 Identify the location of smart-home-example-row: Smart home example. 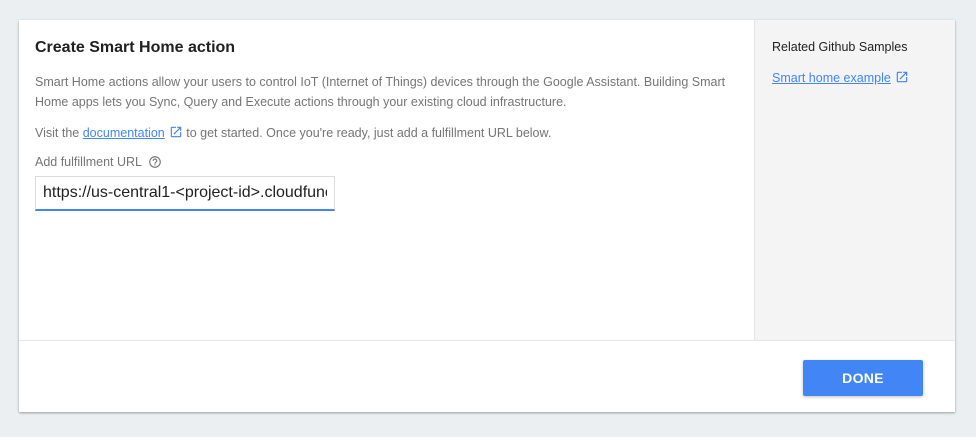
(855, 78).